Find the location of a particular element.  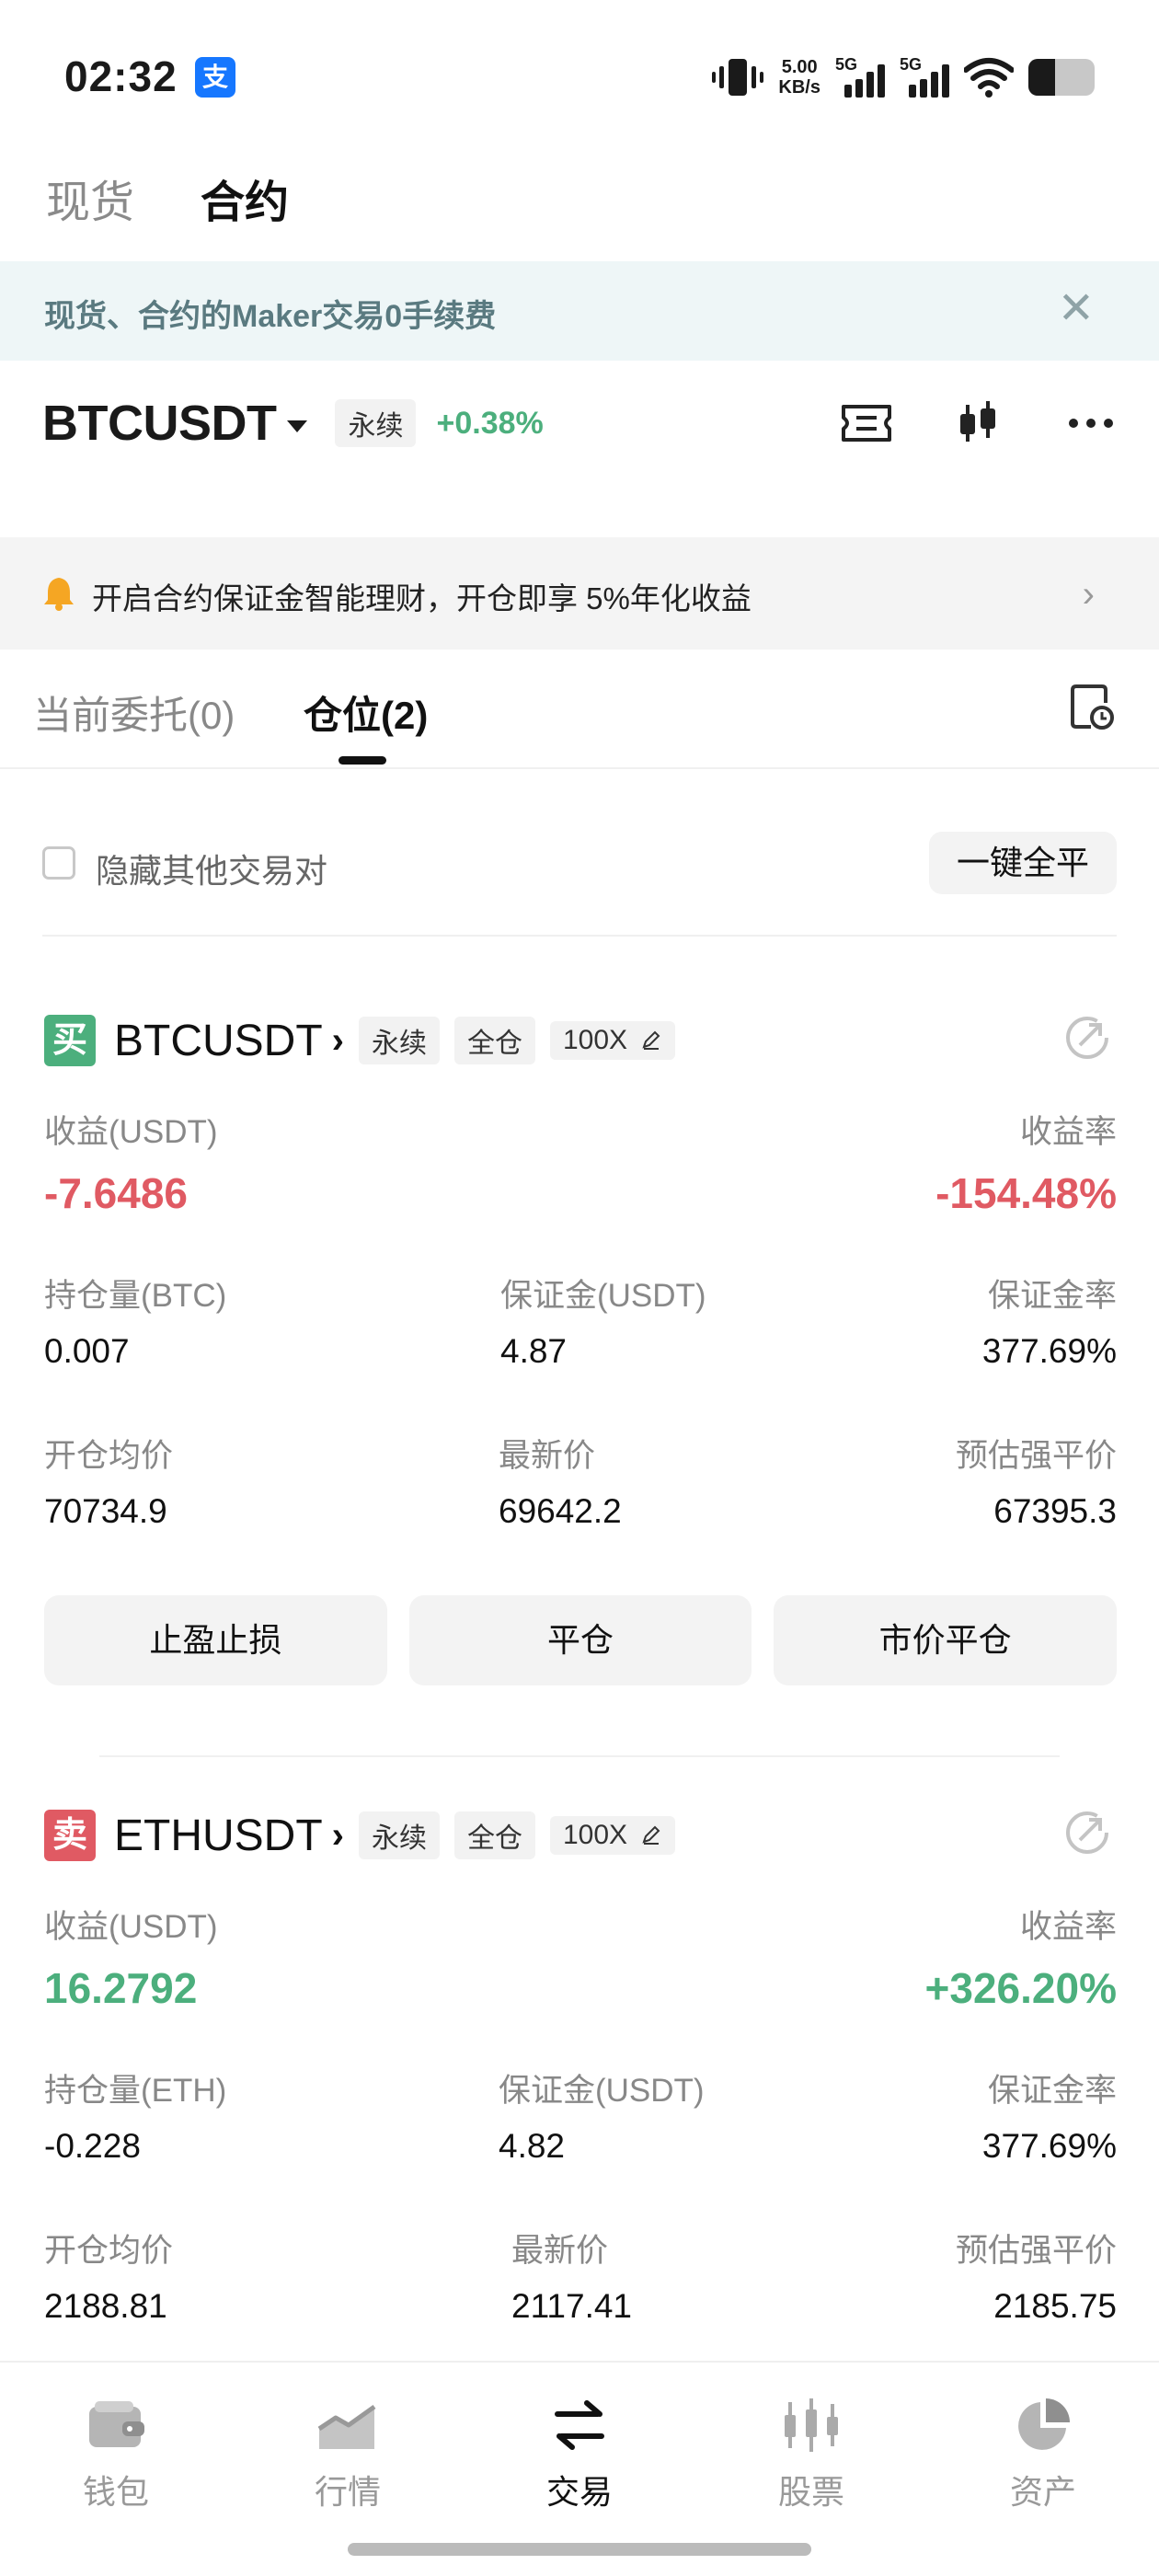

nav-label: 行情 is located at coordinates (347, 2492).